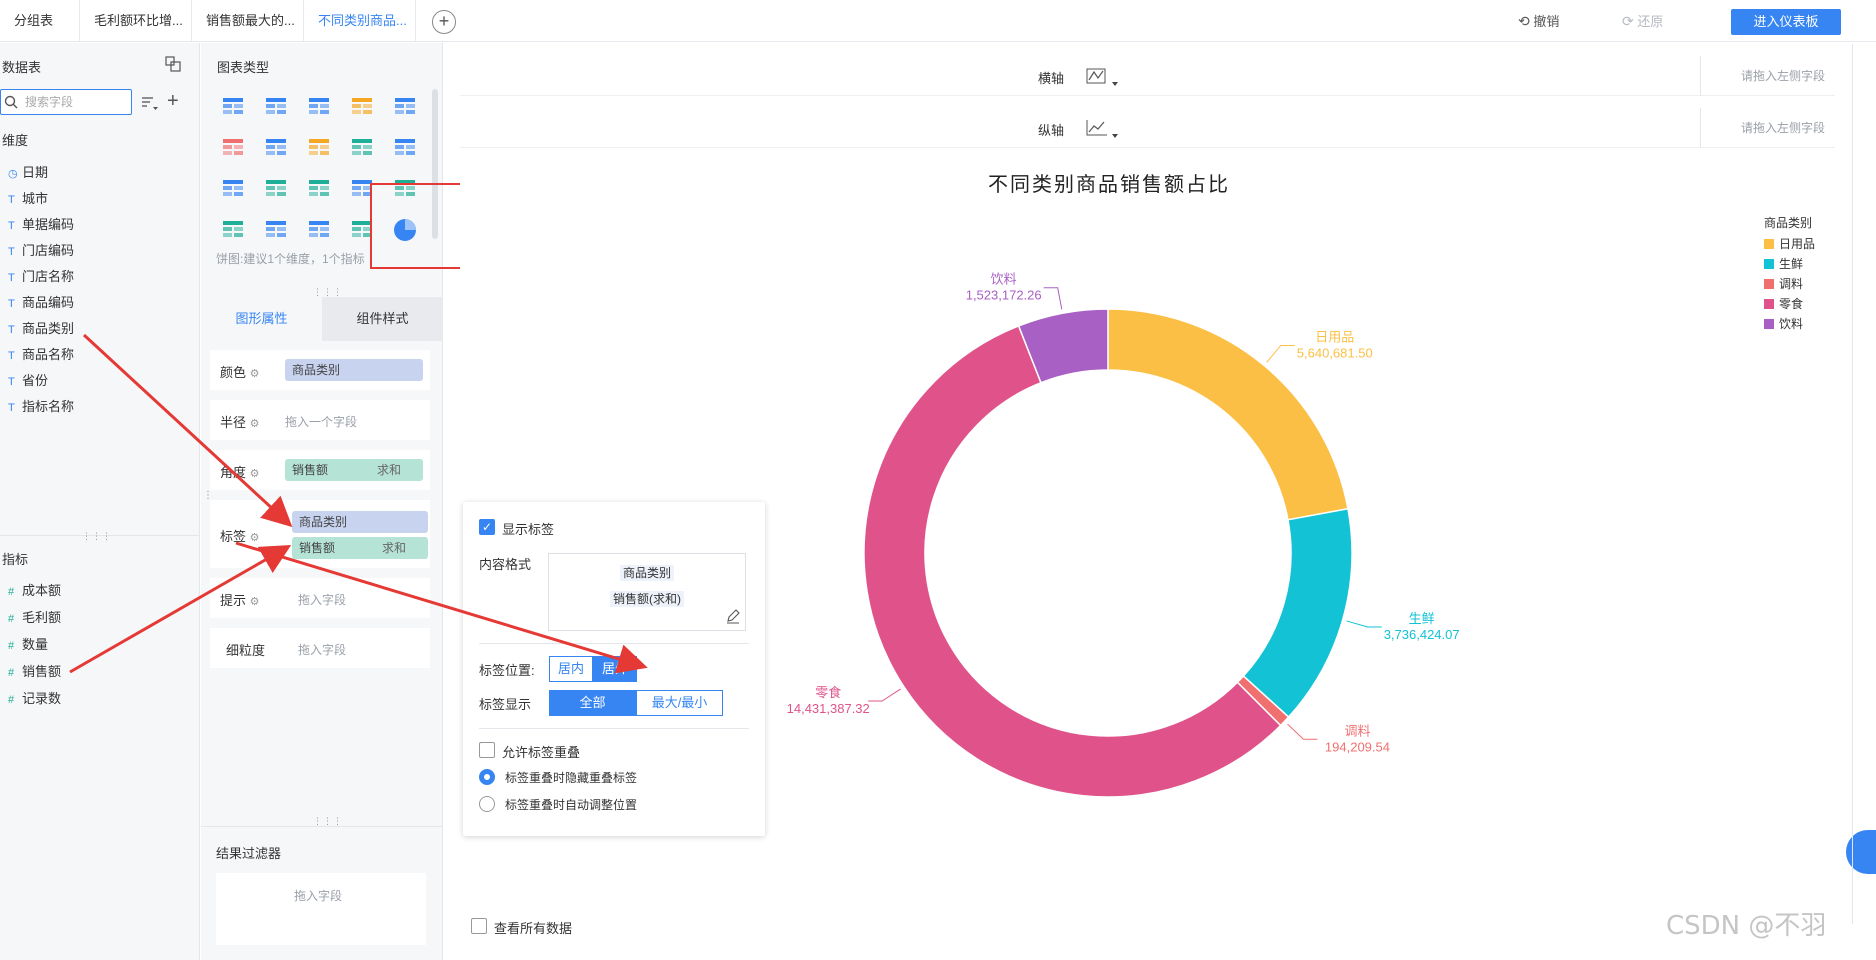 This screenshot has width=1876, height=960. What do you see at coordinates (487, 777) in the screenshot?
I see `overlap-hide-radio` at bounding box center [487, 777].